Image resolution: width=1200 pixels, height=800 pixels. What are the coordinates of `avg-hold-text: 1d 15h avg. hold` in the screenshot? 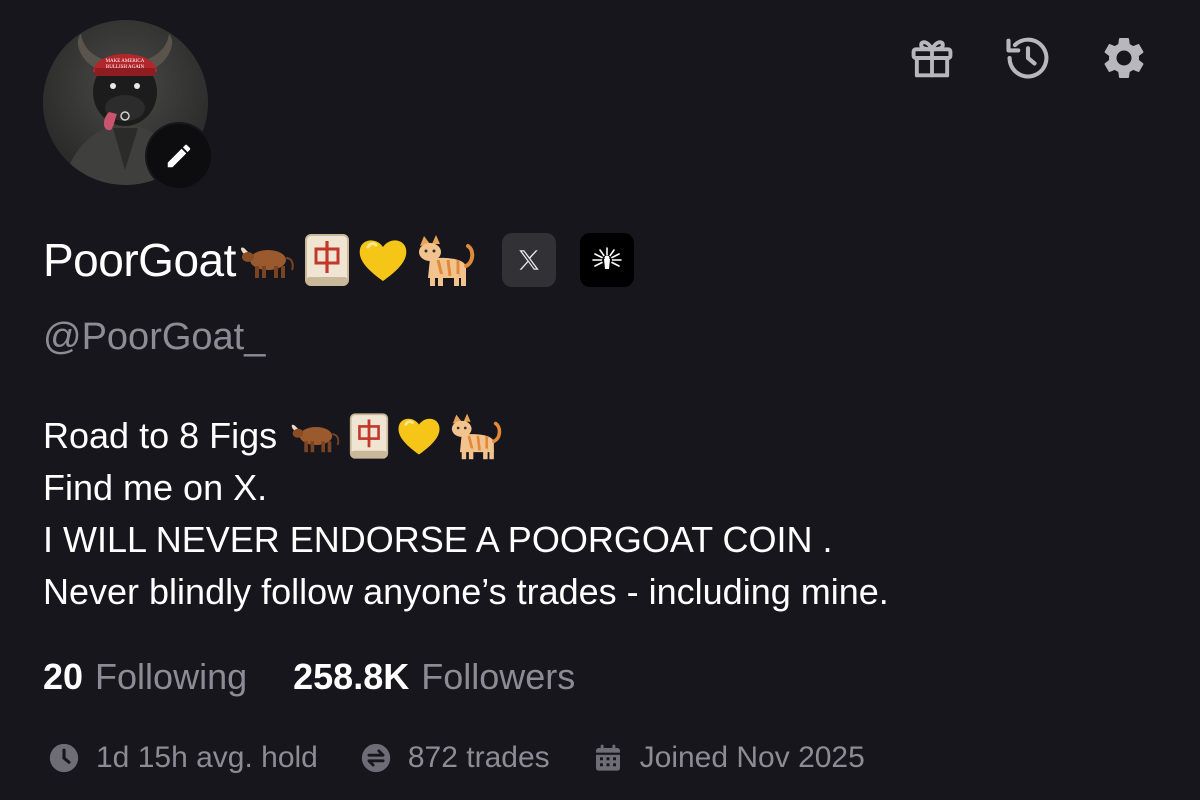 It's located at (207, 757).